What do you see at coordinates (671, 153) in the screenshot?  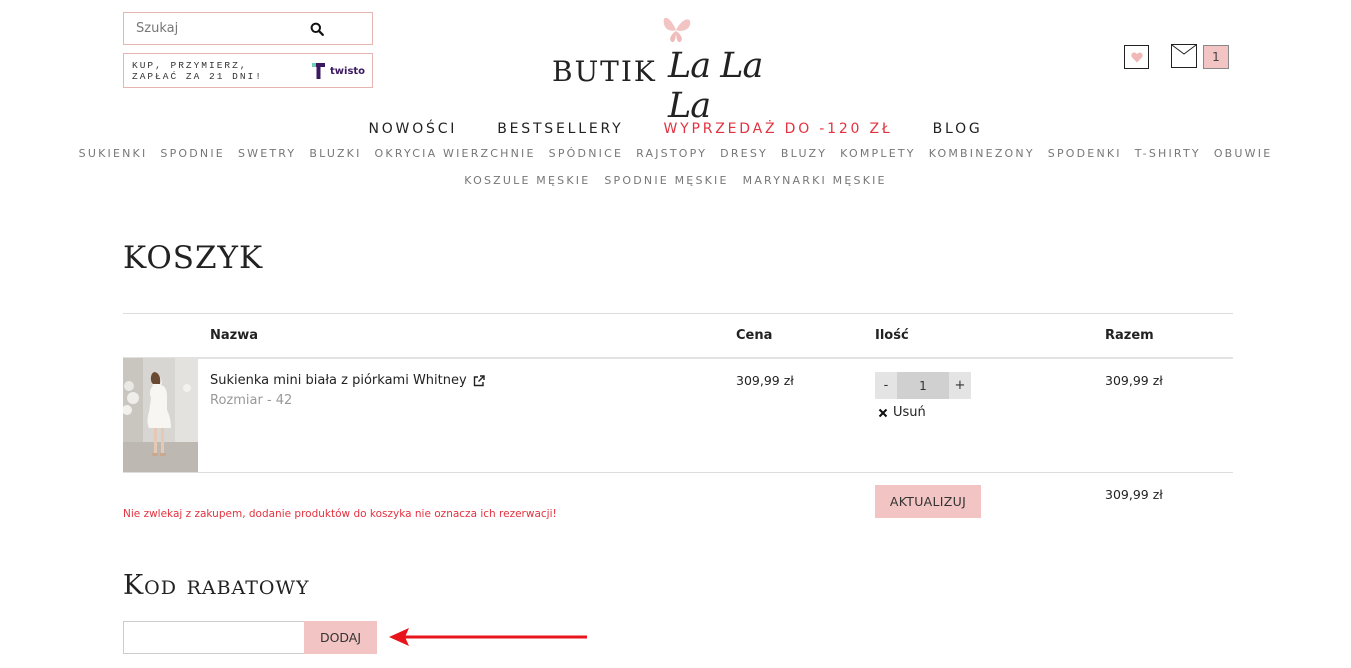 I see `category-item: RAJSTOPY` at bounding box center [671, 153].